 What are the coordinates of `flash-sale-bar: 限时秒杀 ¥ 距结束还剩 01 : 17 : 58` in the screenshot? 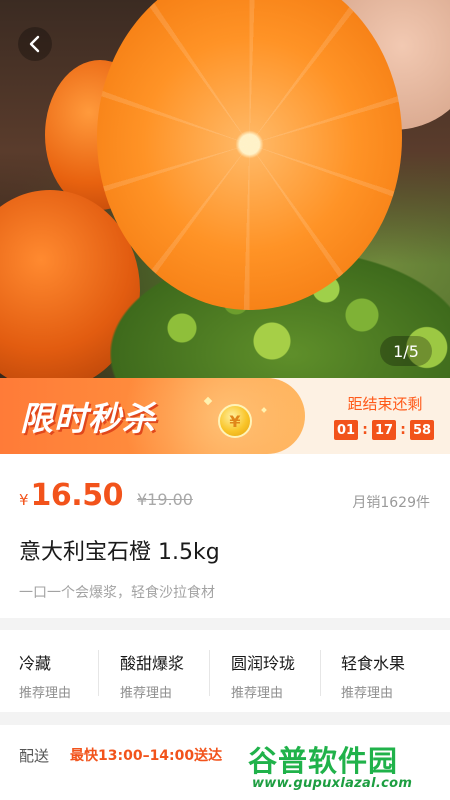 It's located at (225, 416).